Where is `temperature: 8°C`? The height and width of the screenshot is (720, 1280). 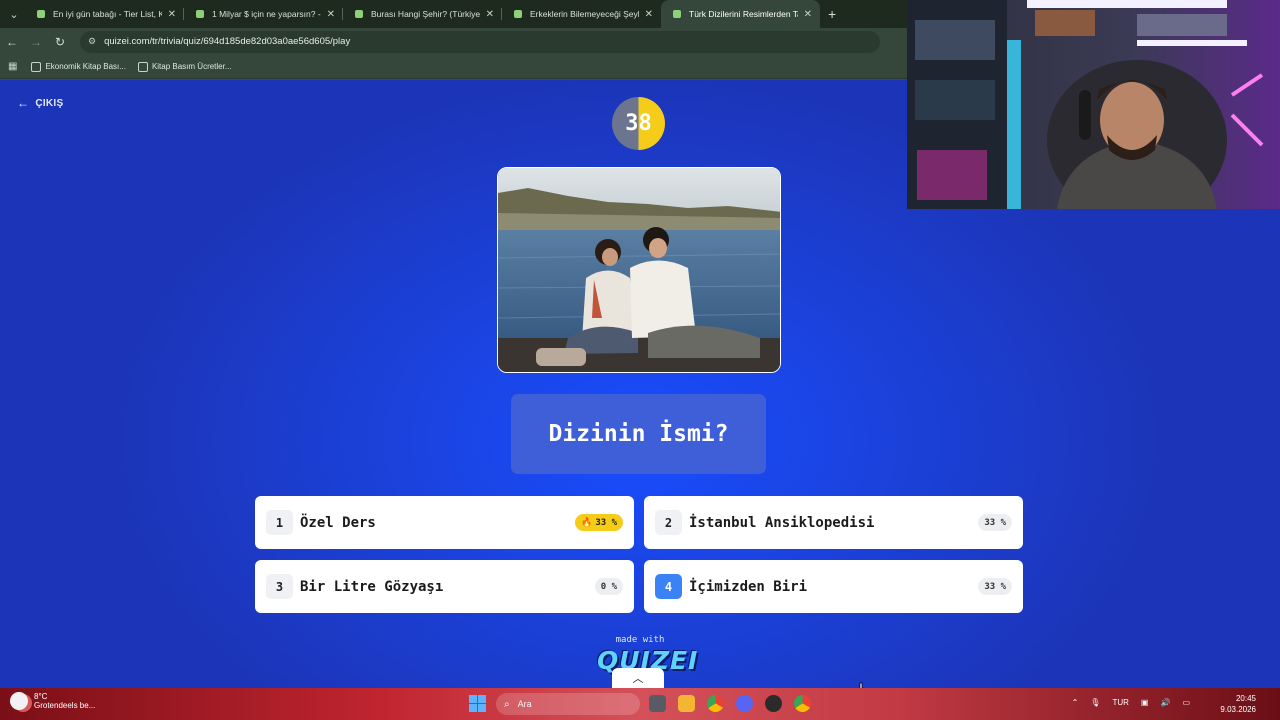 temperature: 8°C is located at coordinates (41, 696).